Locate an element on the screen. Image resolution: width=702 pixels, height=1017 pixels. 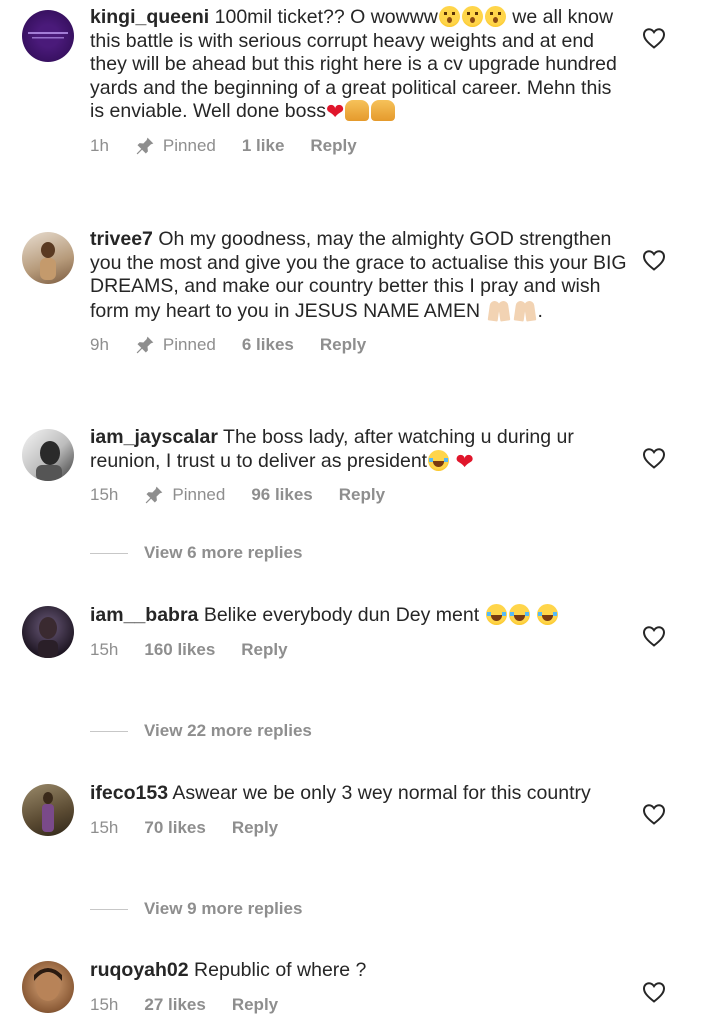
comment-meta: 15h Pinned 96 likes Reply is located at coordinates (360, 495).